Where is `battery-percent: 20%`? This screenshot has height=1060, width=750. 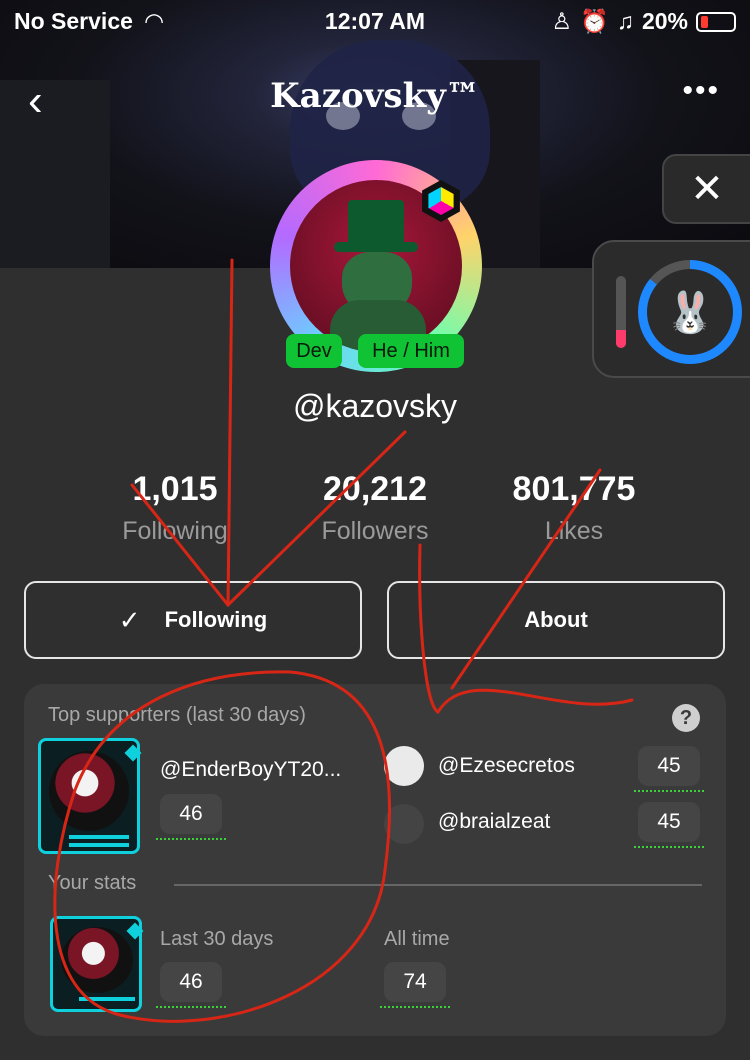
battery-percent: 20% is located at coordinates (664, 21).